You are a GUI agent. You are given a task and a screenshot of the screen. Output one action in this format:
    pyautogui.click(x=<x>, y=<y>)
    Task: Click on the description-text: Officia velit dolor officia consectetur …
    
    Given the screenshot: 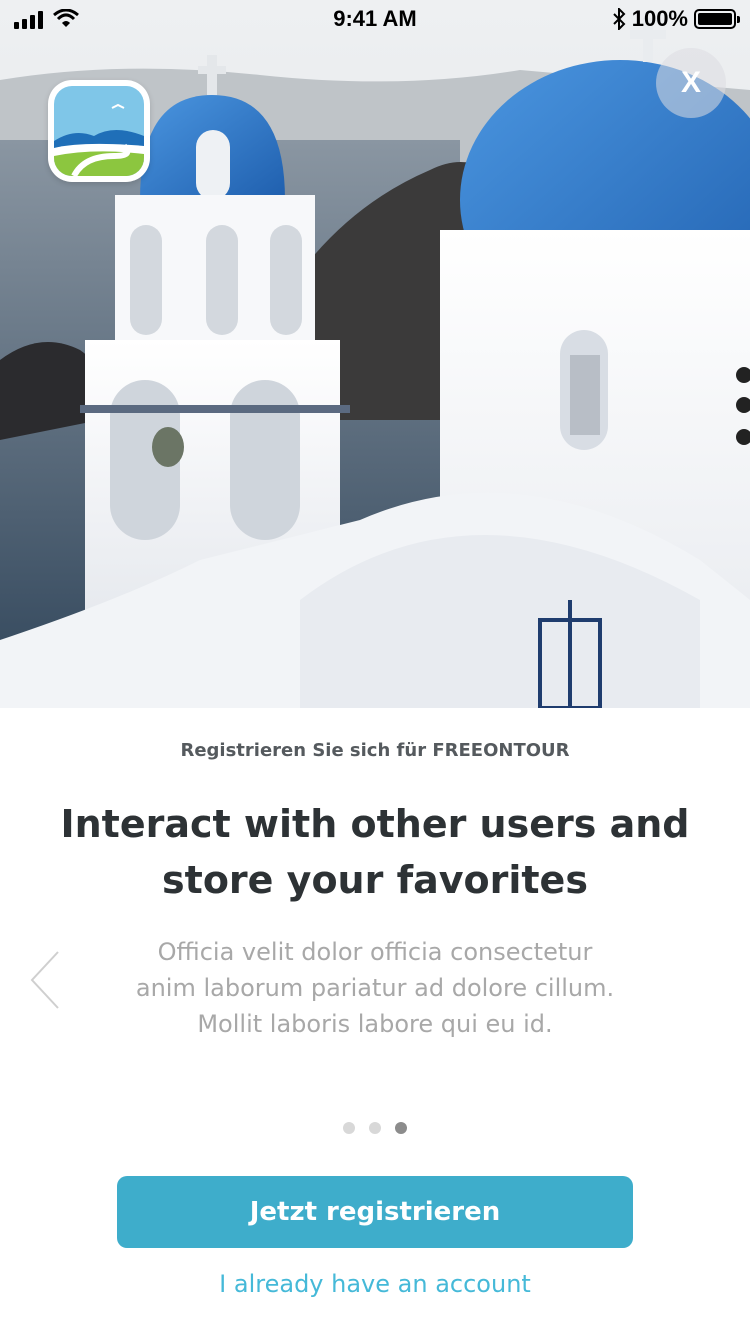 What is the action you would take?
    pyautogui.click(x=375, y=988)
    